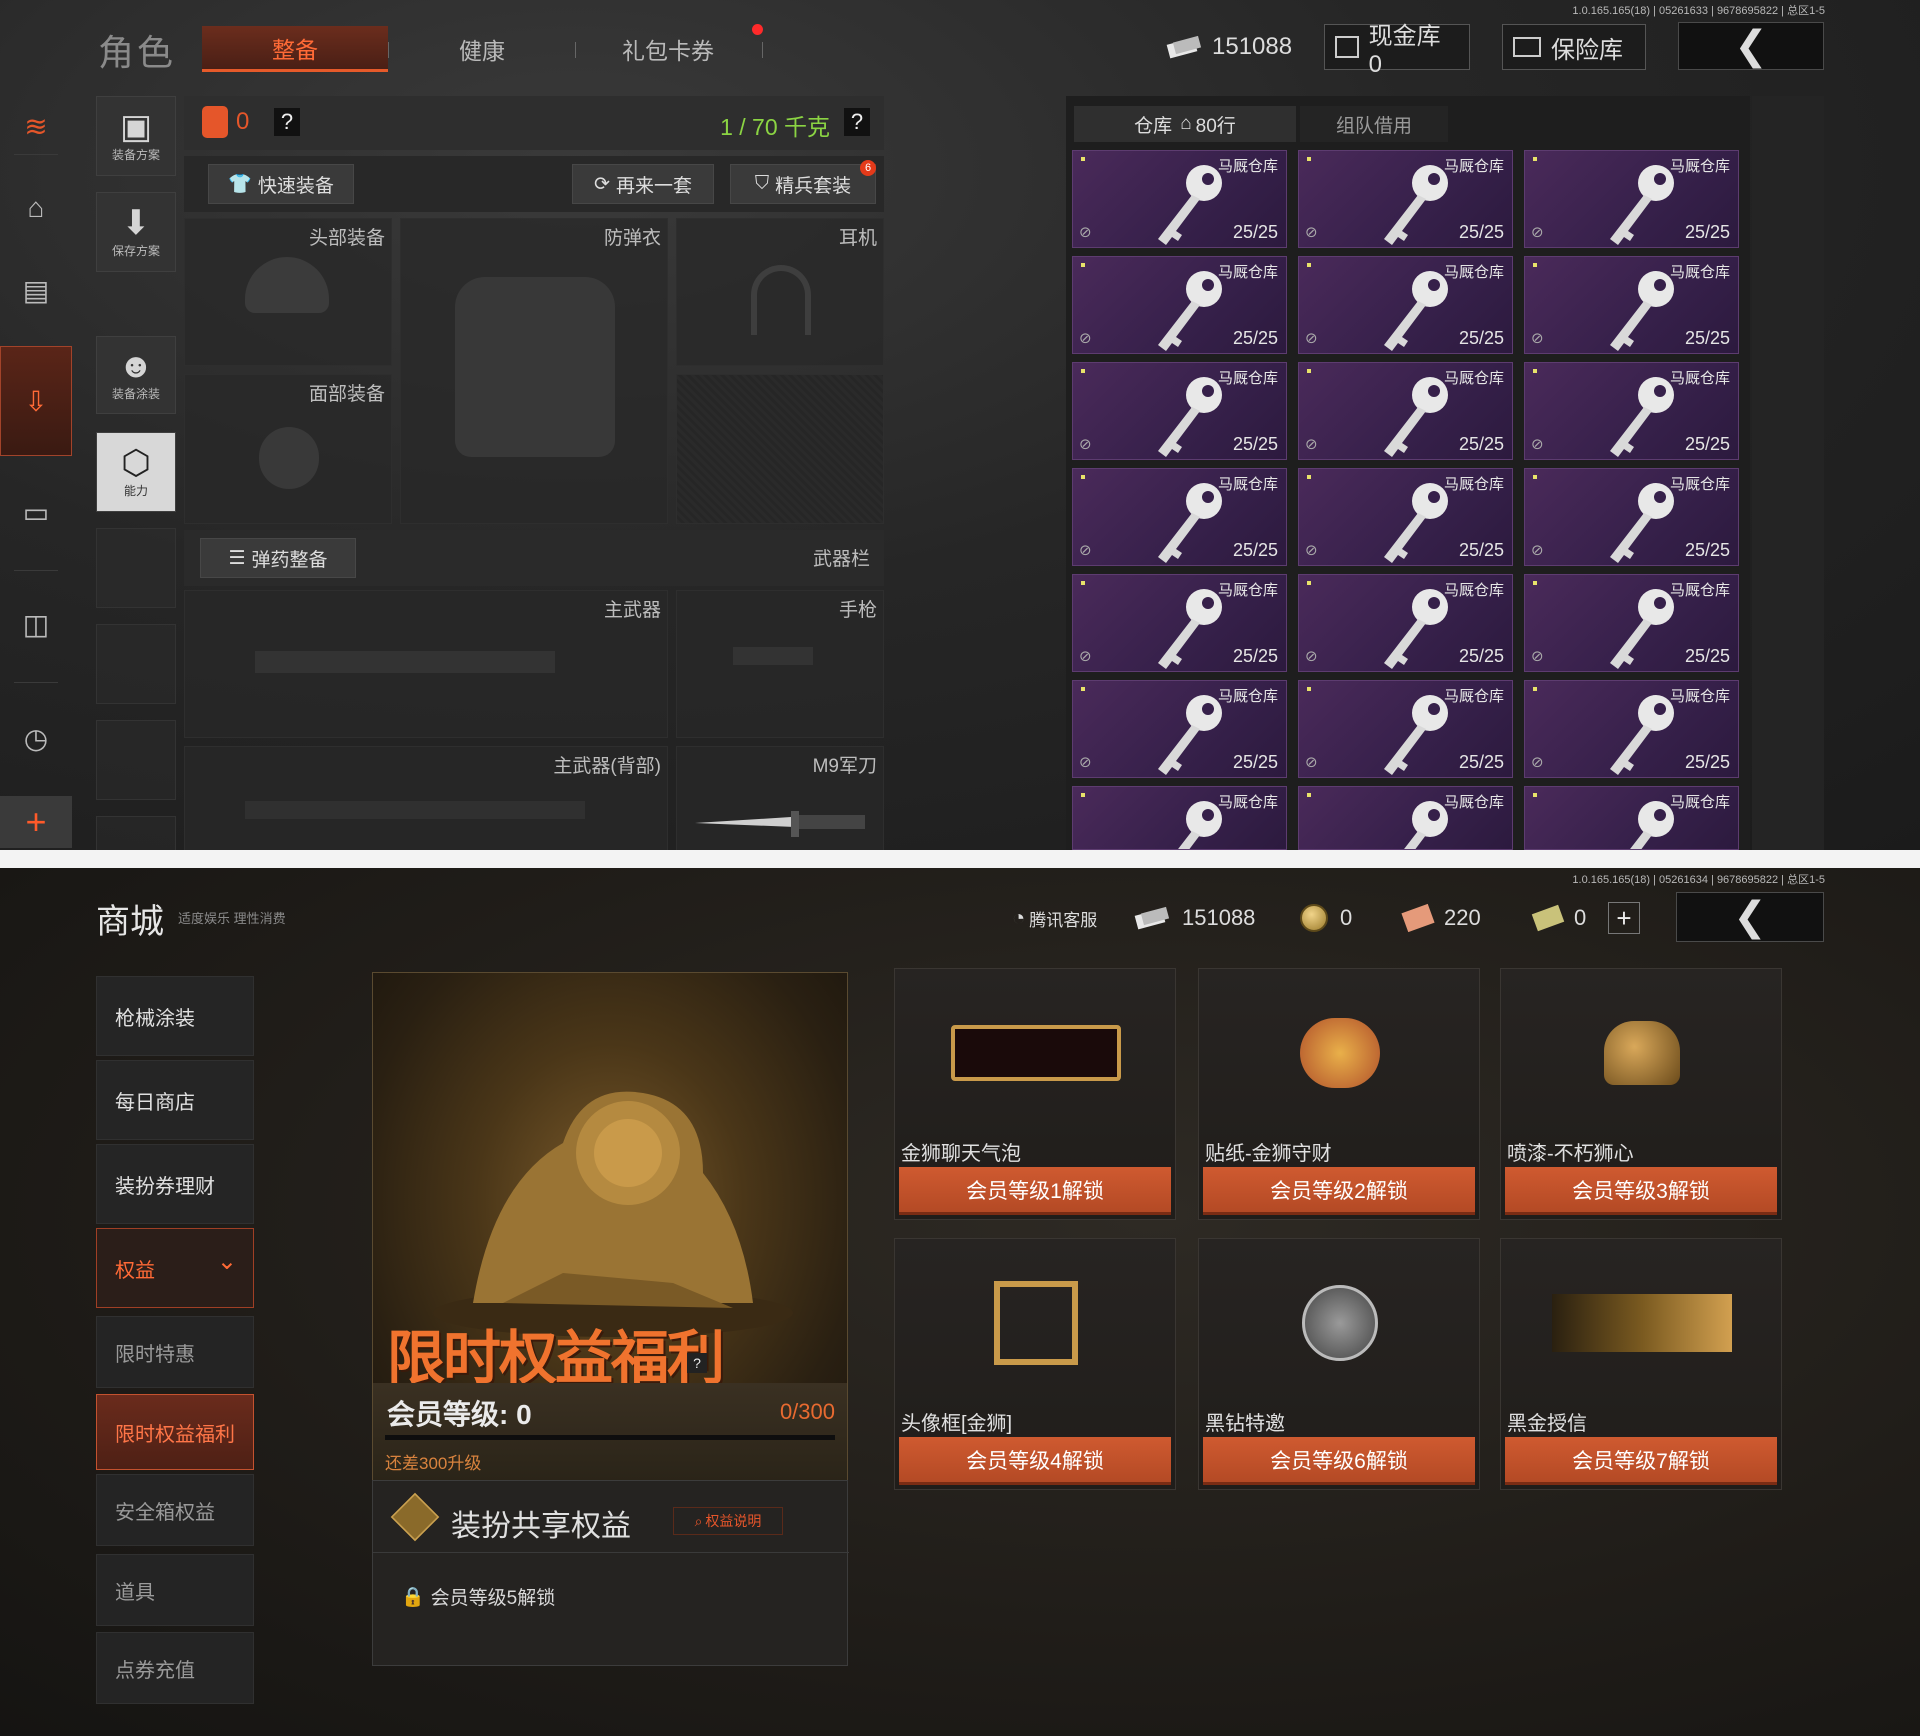 This screenshot has width=1920, height=1736. I want to click on elite-set-label: 精兵套装, so click(813, 186).